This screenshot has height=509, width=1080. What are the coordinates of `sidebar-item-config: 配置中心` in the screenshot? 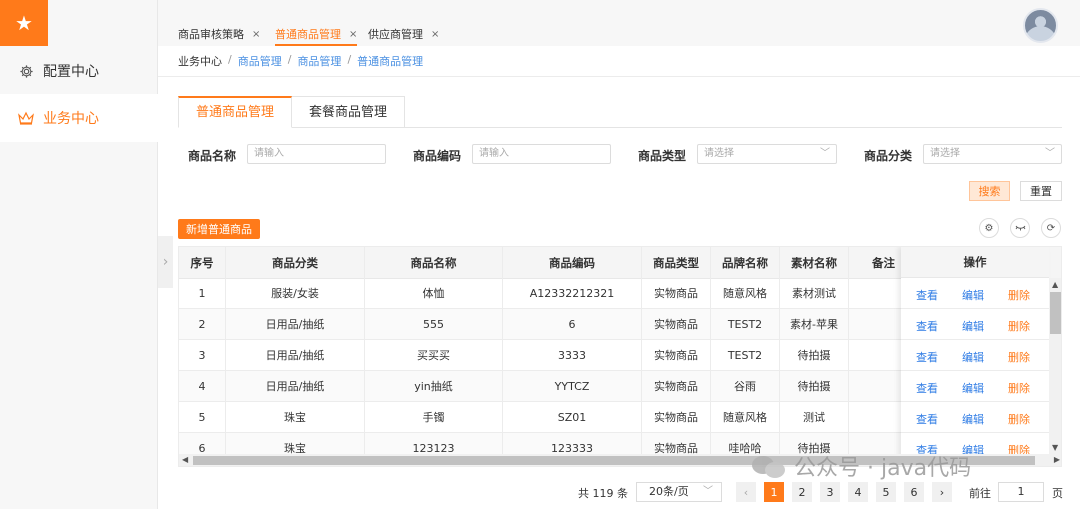 It's located at (79, 71).